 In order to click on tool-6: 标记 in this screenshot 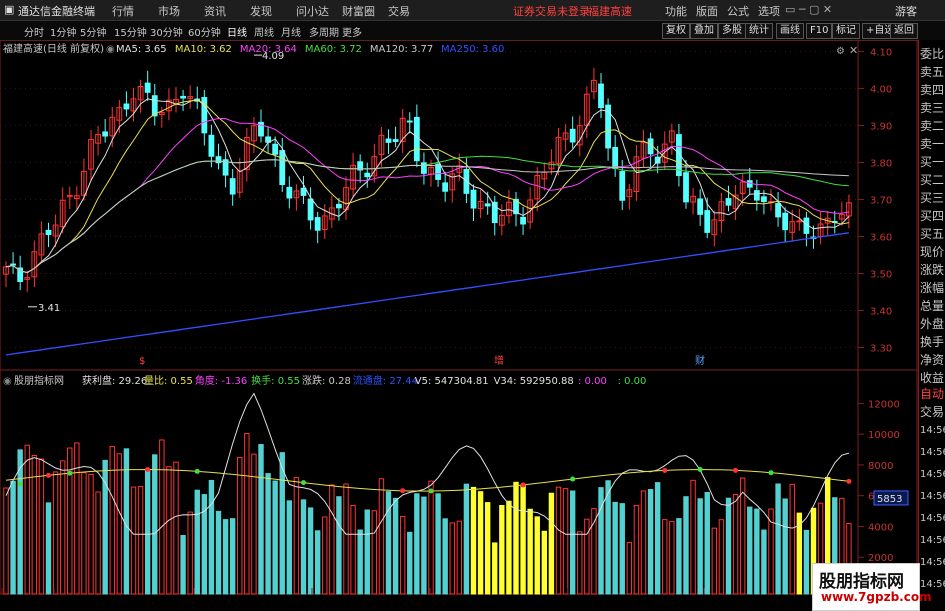, I will do `click(846, 31)`.